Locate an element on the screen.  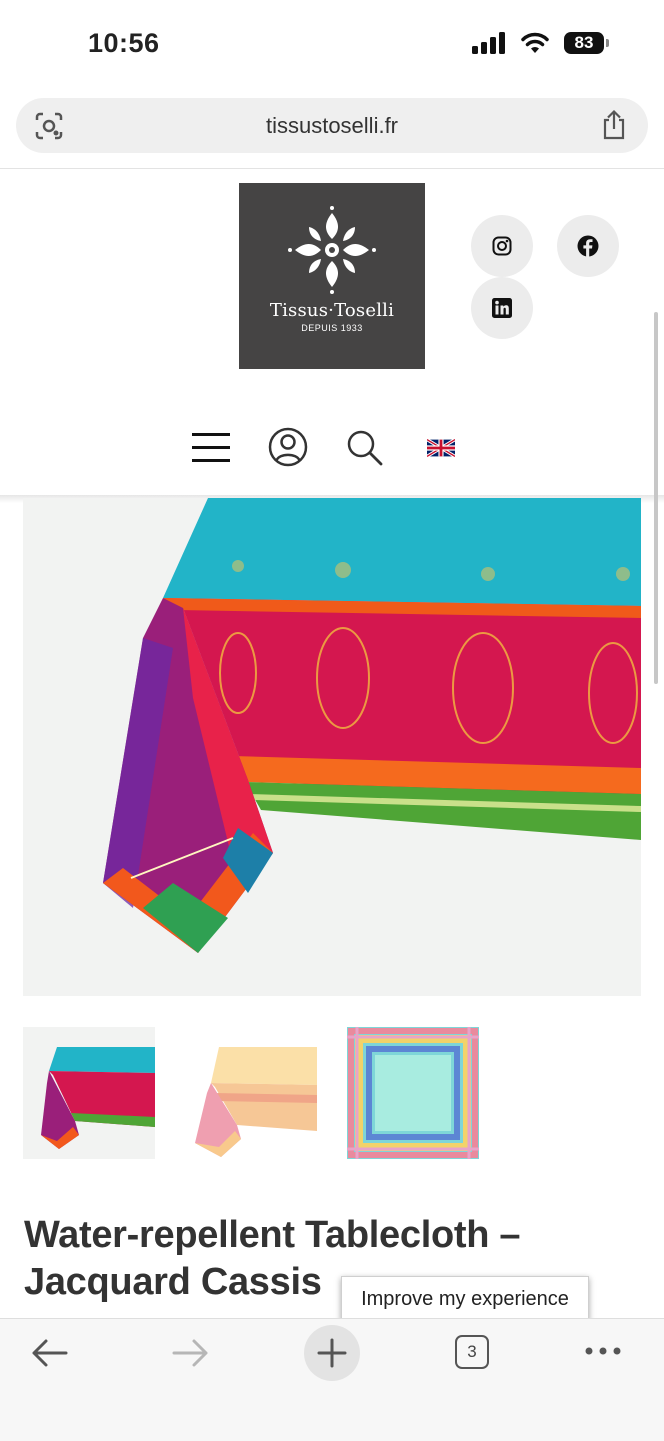
logo-name: Tissus·Toselli is located at coordinates (332, 310).